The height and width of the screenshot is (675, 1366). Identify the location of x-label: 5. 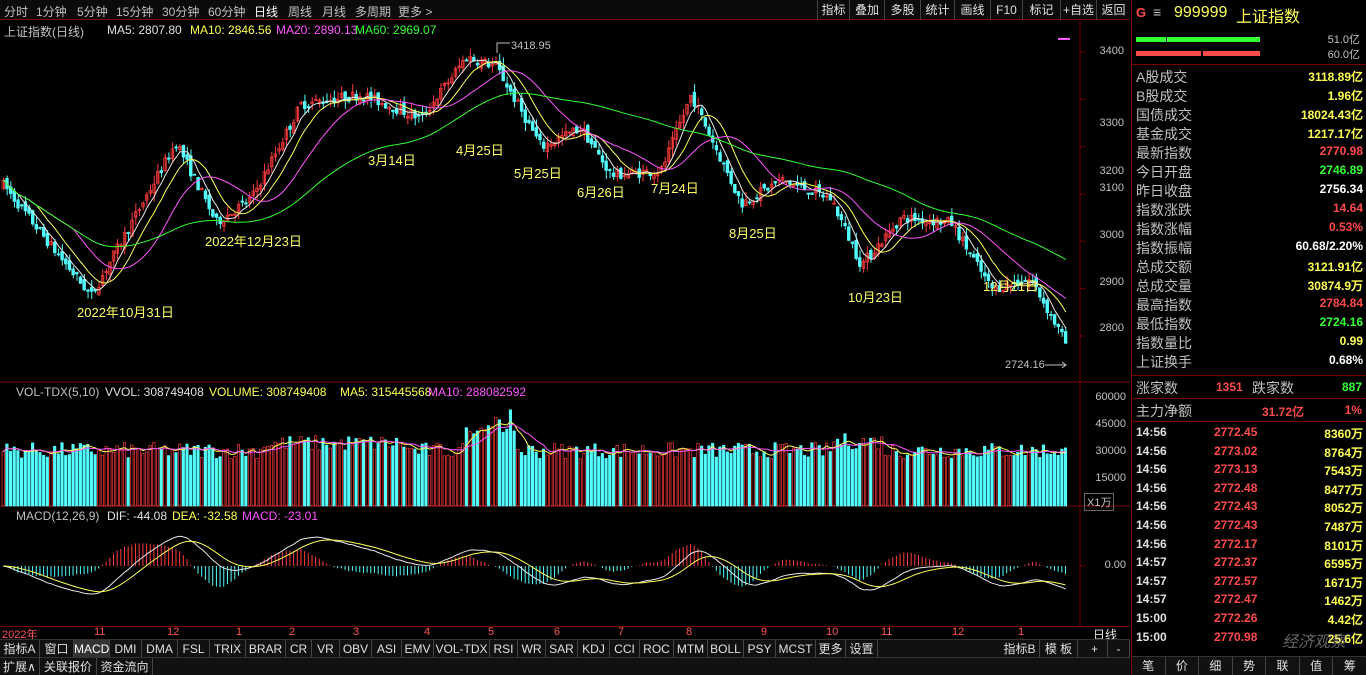
(491, 632).